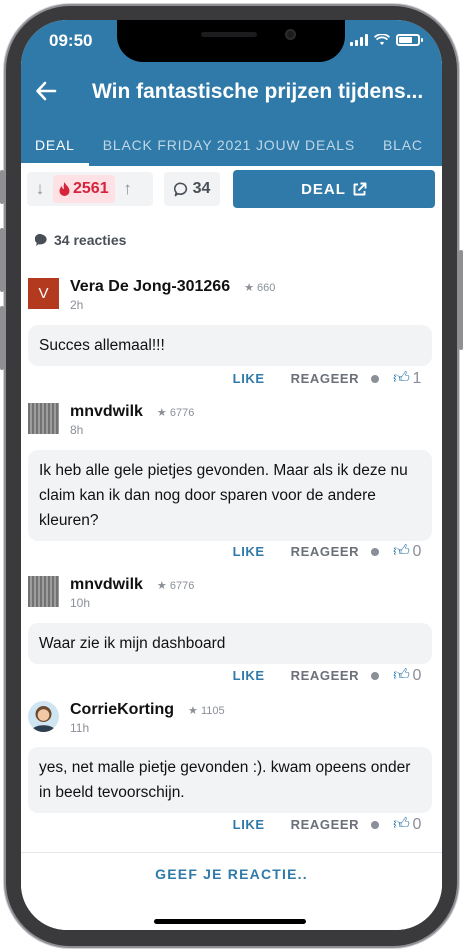 Image resolution: width=463 pixels, height=952 pixels. Describe the element at coordinates (71, 40) in the screenshot. I see `status-time: 09:50` at that location.